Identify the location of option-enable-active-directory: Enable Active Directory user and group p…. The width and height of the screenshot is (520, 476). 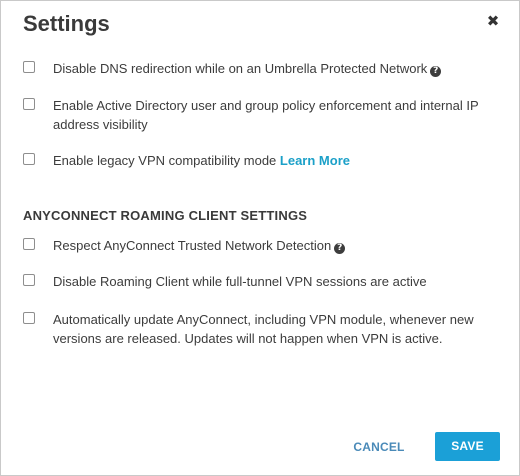
(258, 116).